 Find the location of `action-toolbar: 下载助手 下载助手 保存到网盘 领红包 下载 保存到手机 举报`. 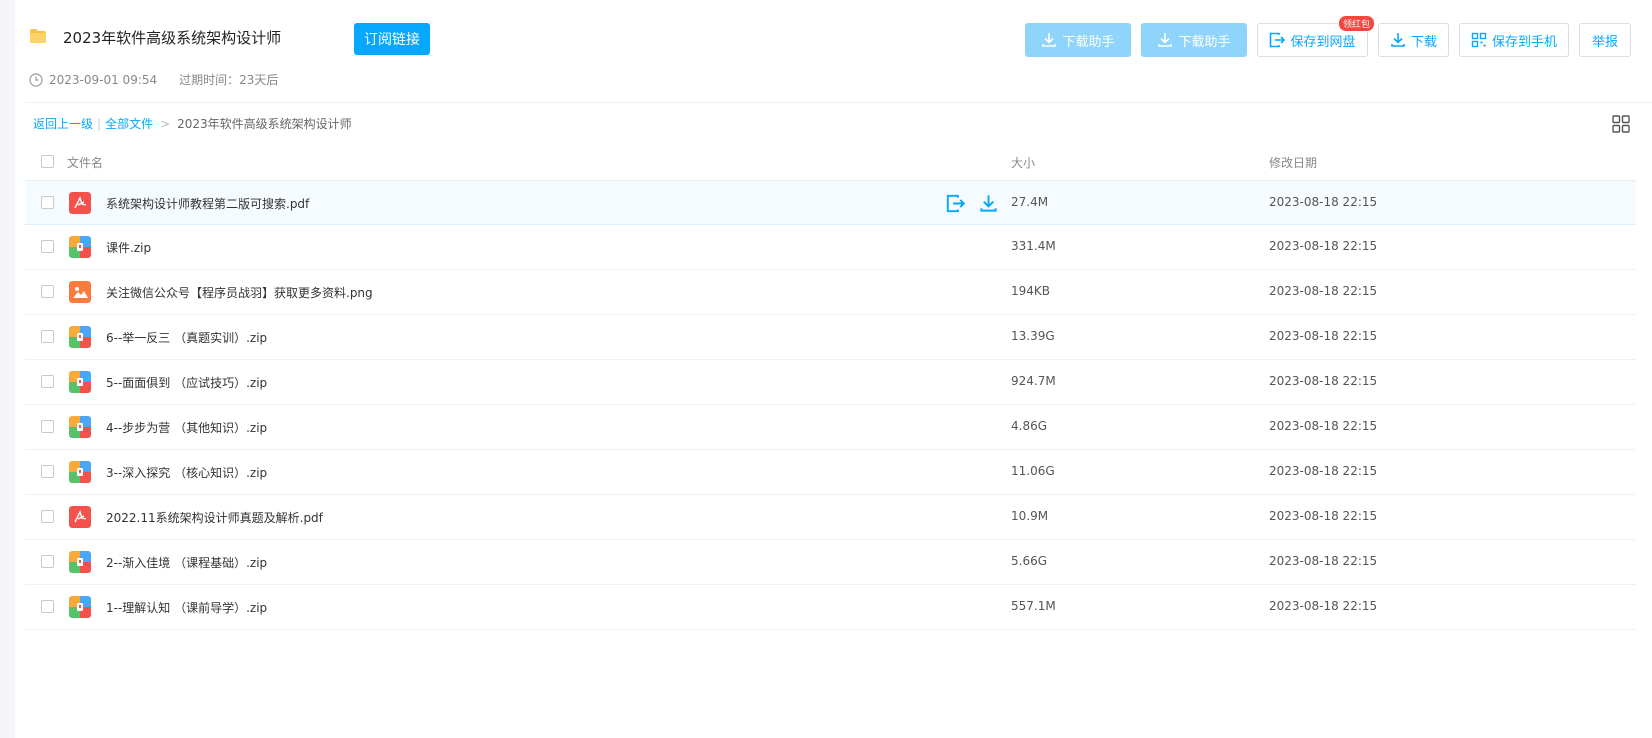

action-toolbar: 下载助手 下载助手 保存到网盘 领红包 下载 保存到手机 举报 is located at coordinates (833, 36).